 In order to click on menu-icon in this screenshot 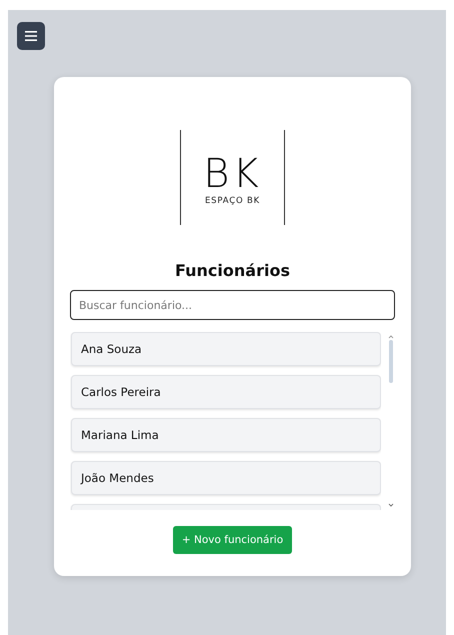, I will do `click(31, 36)`.